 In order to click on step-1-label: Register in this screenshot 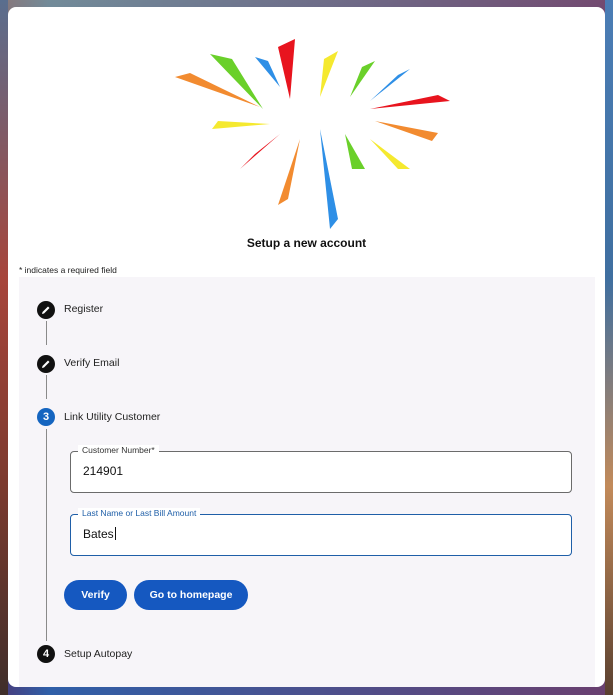, I will do `click(84, 309)`.